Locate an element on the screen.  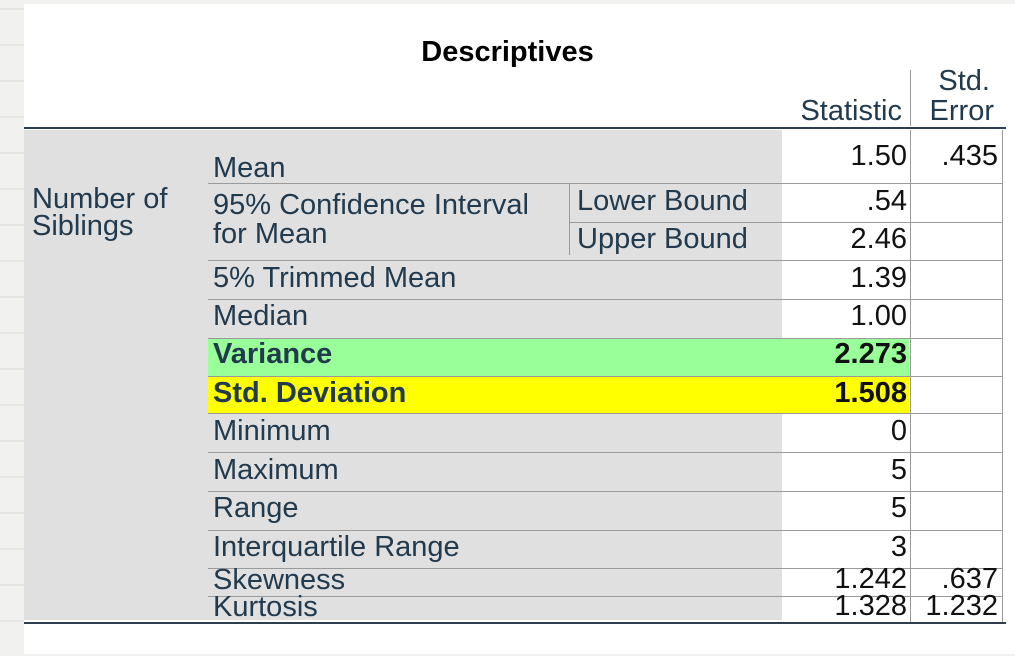
std-deviation-statistic: 1.508 is located at coordinates (870, 393).